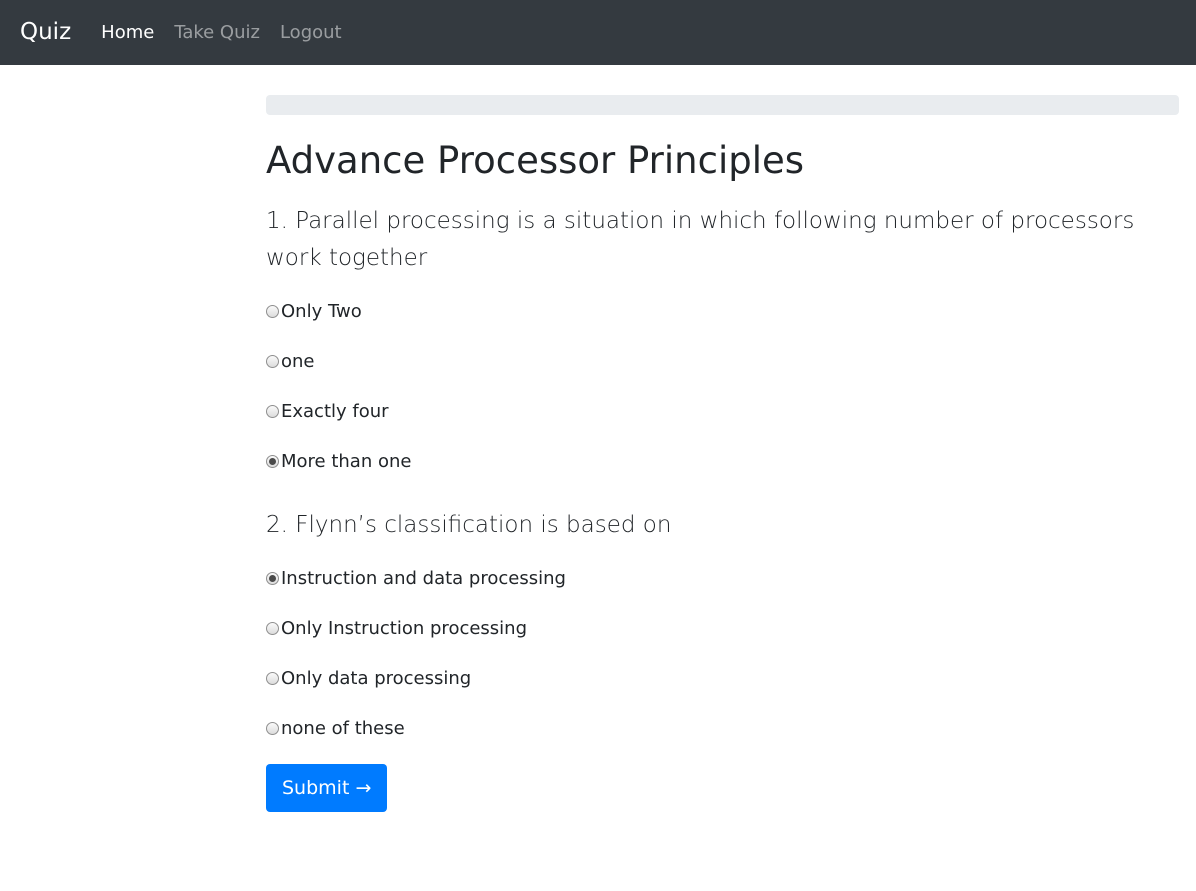  What do you see at coordinates (722, 729) in the screenshot?
I see `answer-option: none of these` at bounding box center [722, 729].